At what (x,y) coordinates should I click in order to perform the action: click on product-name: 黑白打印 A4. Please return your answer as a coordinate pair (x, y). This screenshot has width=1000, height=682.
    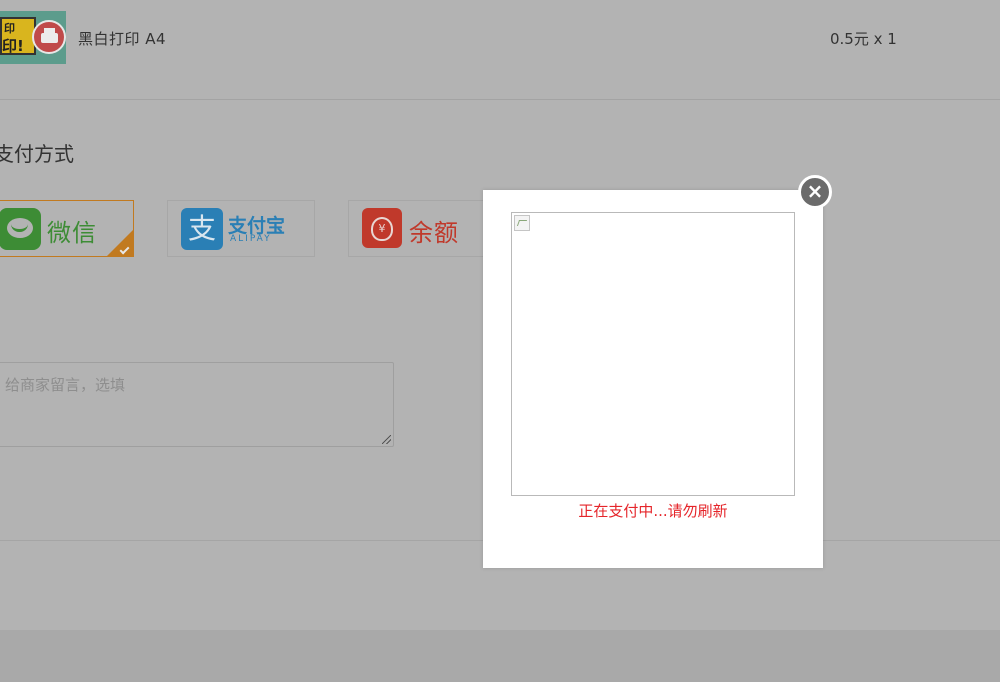
    Looking at the image, I should click on (122, 39).